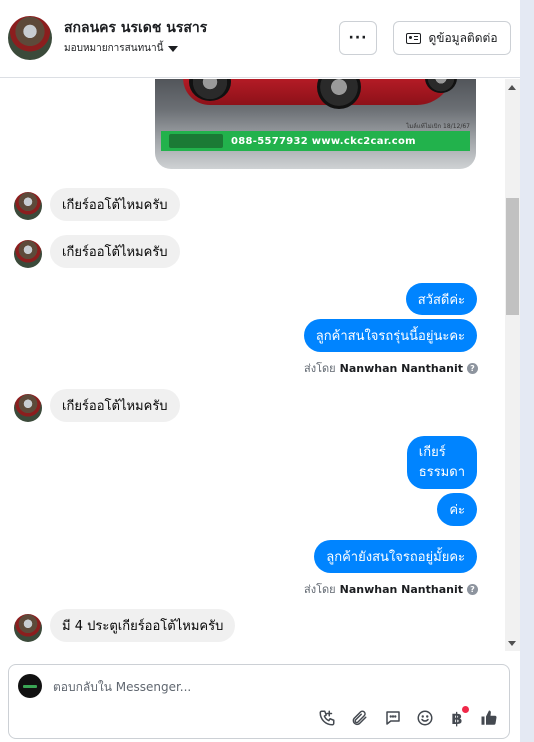 The image size is (534, 742). Describe the element at coordinates (432, 452) in the screenshot. I see `message-line: เกียร์` at that location.